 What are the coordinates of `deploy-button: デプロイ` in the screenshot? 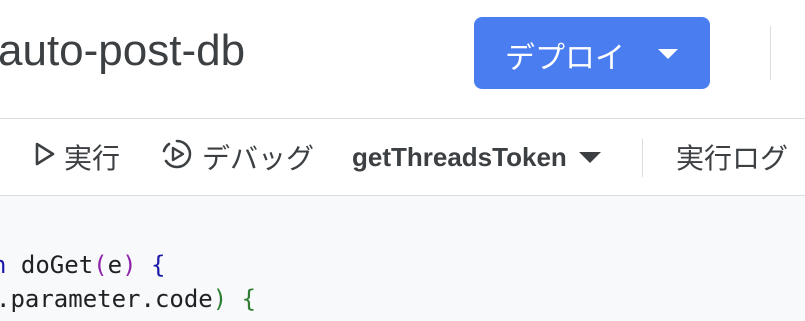 It's located at (592, 53).